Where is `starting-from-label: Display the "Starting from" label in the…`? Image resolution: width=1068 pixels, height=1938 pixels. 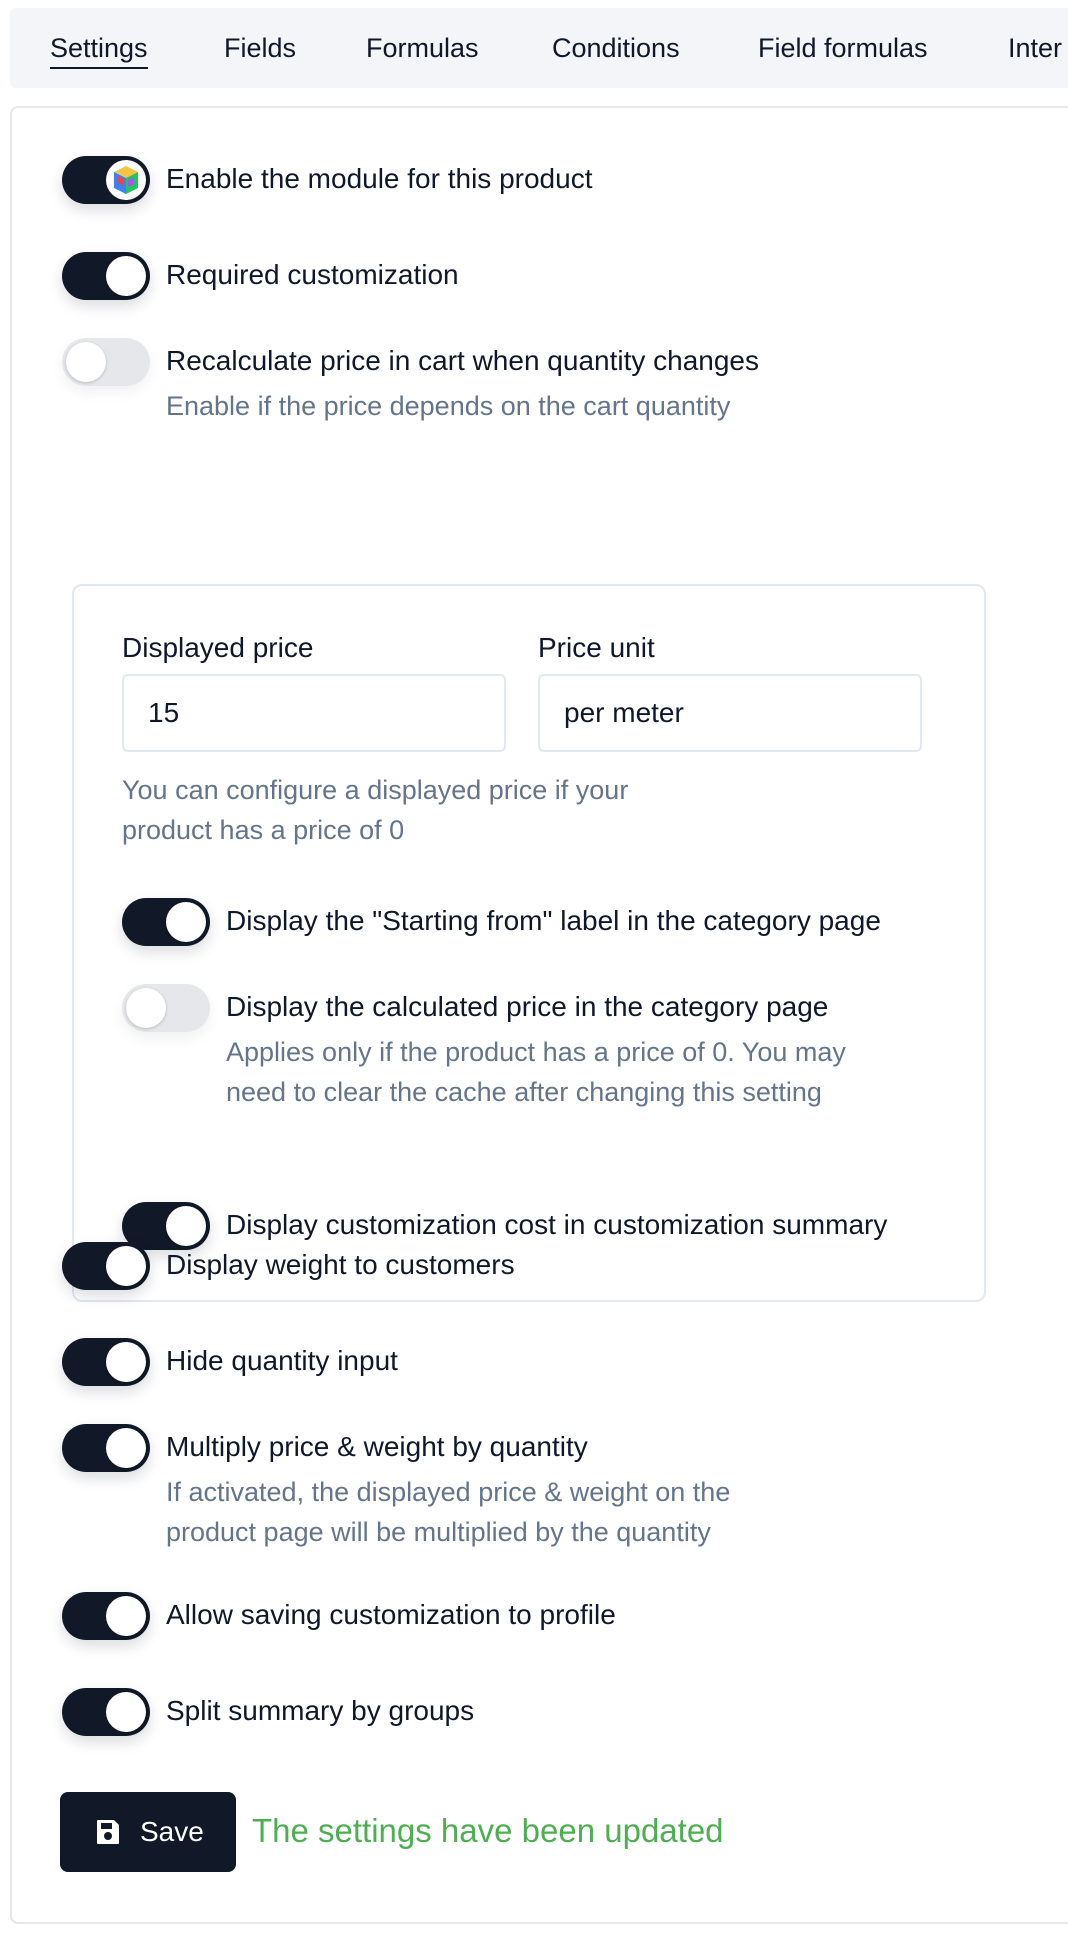
starting-from-label: Display the "Starting from" label in the… is located at coordinates (553, 920).